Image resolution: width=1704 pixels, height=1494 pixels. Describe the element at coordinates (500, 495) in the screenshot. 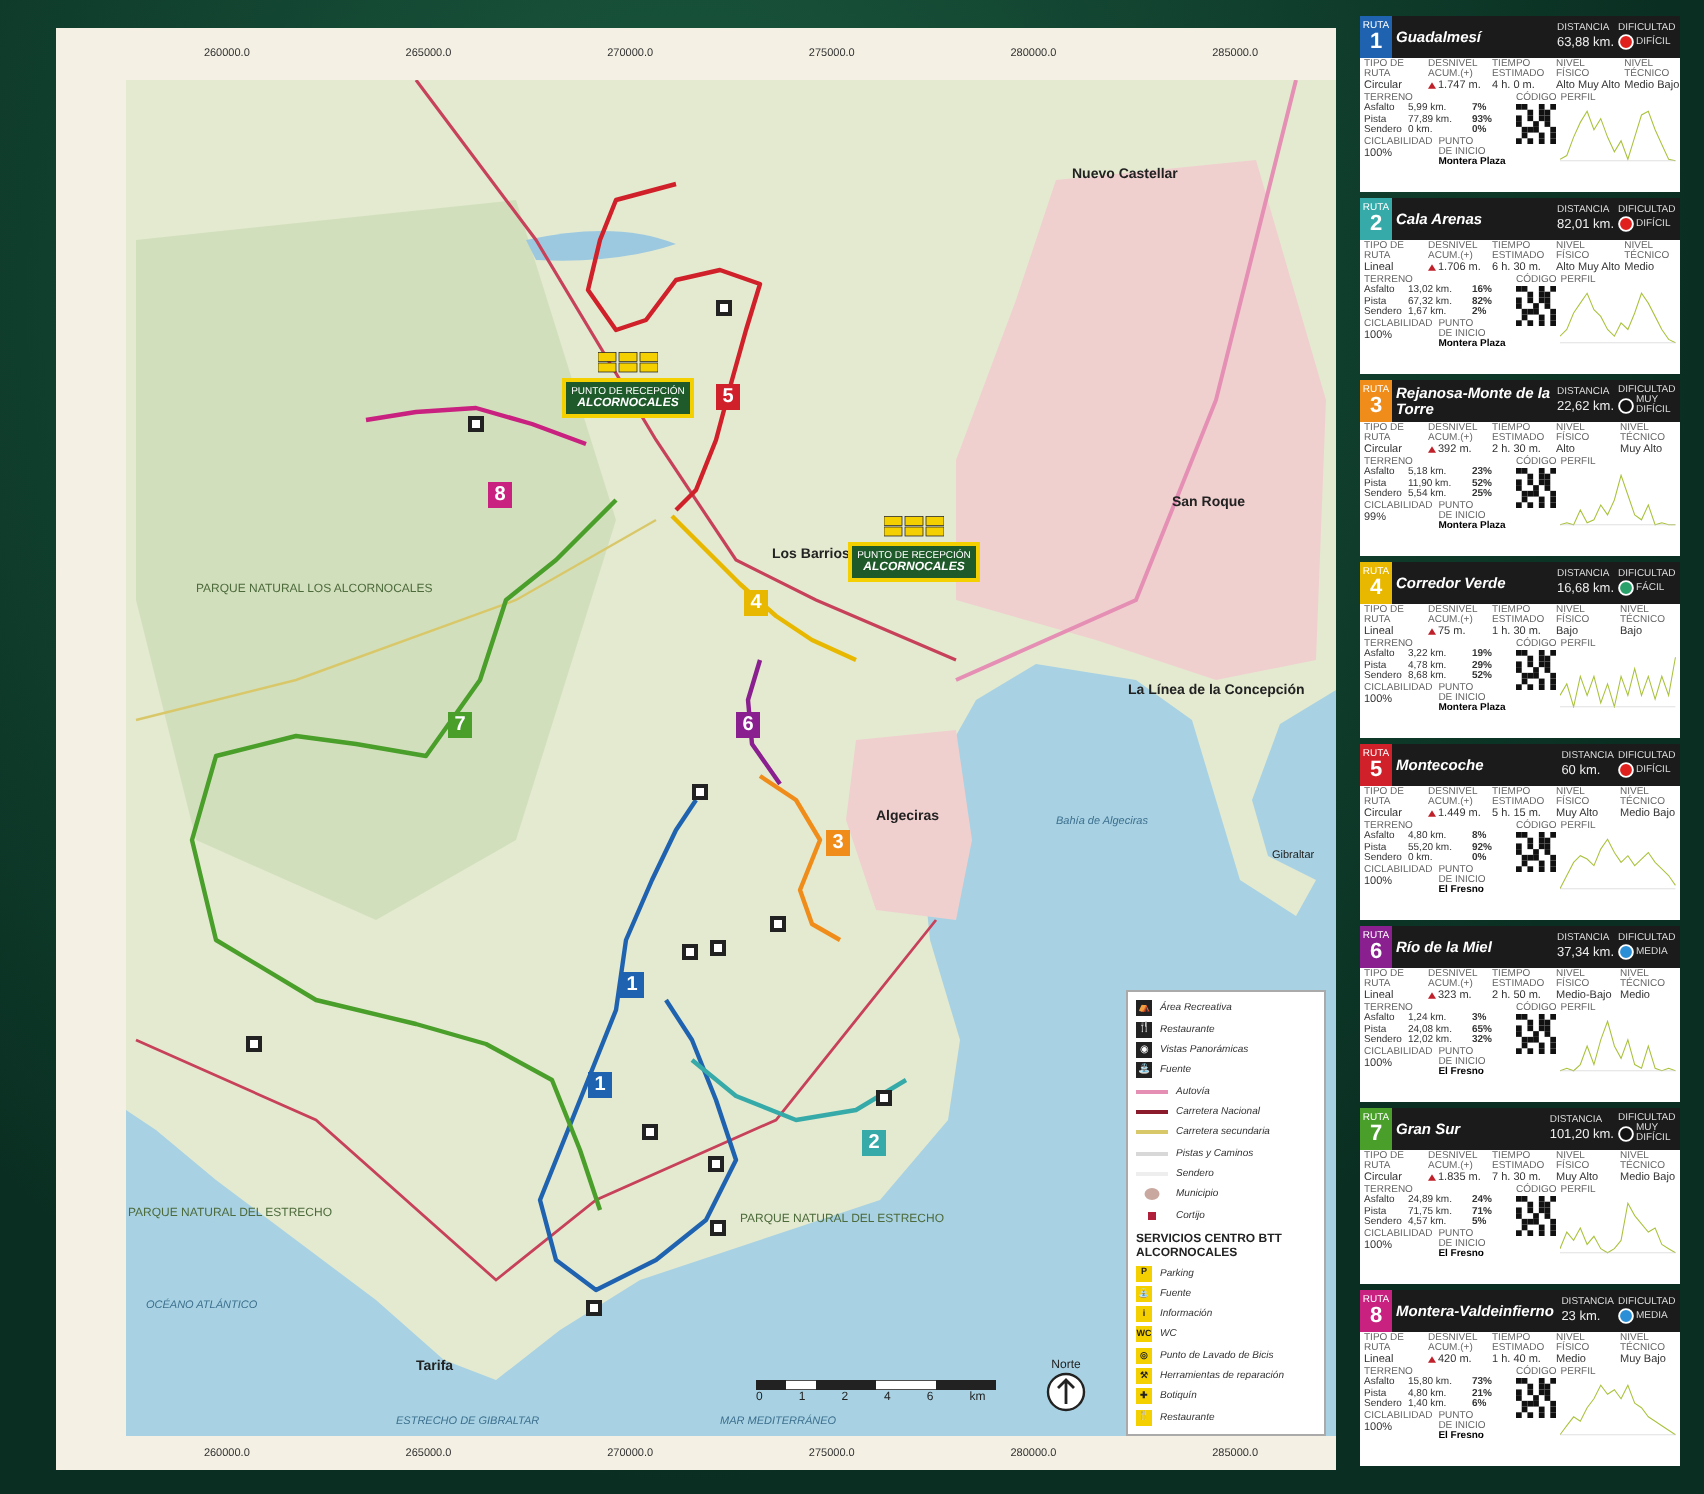

I see `route-number-badge: 8` at that location.